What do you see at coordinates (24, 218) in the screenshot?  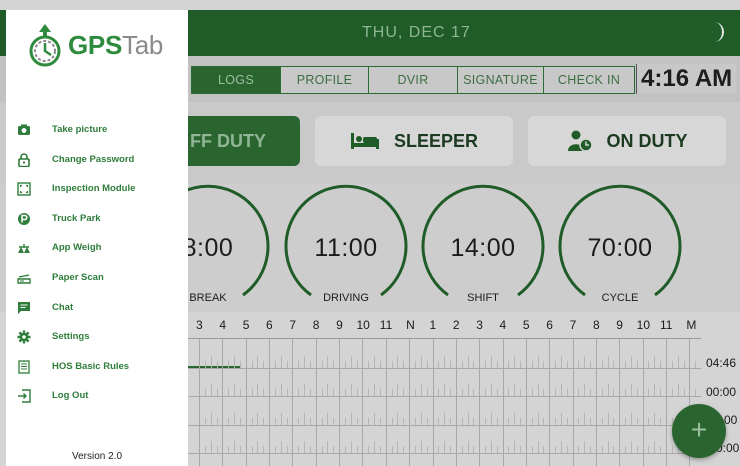 I see `truck-park-icon` at bounding box center [24, 218].